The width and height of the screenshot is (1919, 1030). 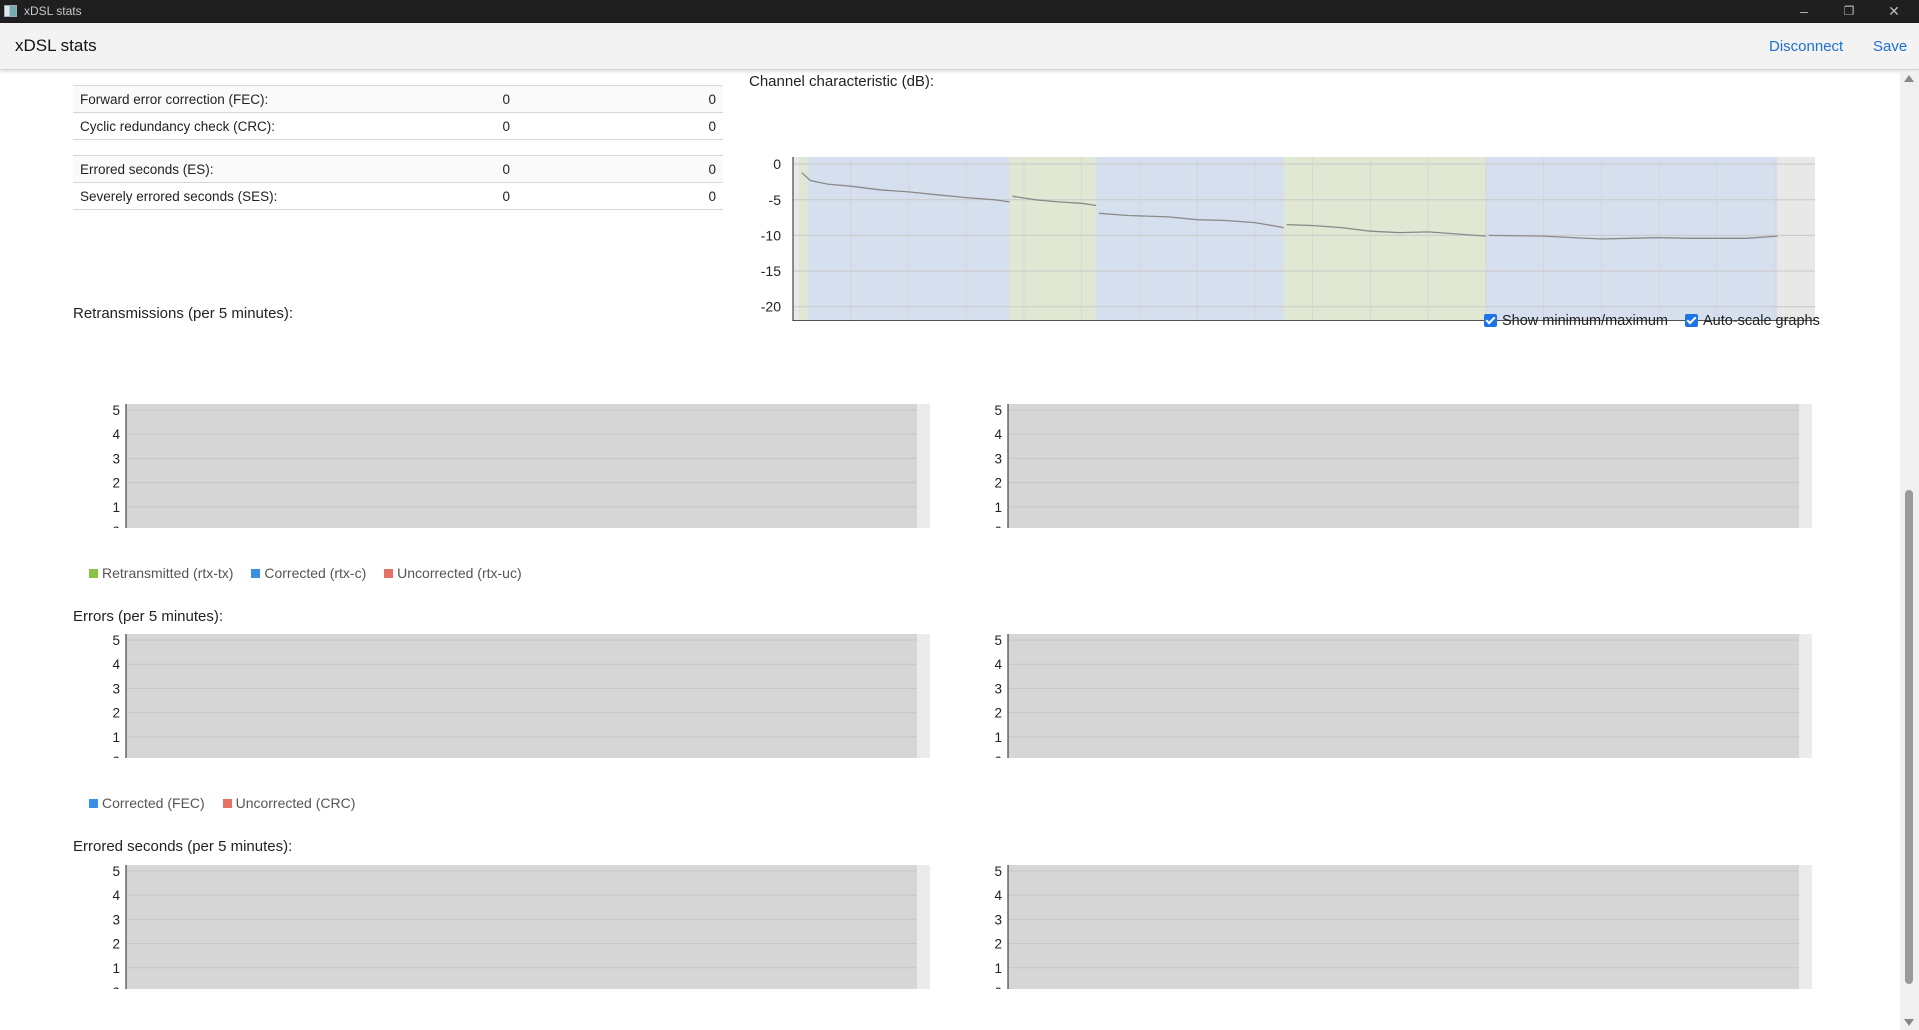 What do you see at coordinates (459, 573) in the screenshot?
I see `legend-label: Uncorrected (rtx-uc)` at bounding box center [459, 573].